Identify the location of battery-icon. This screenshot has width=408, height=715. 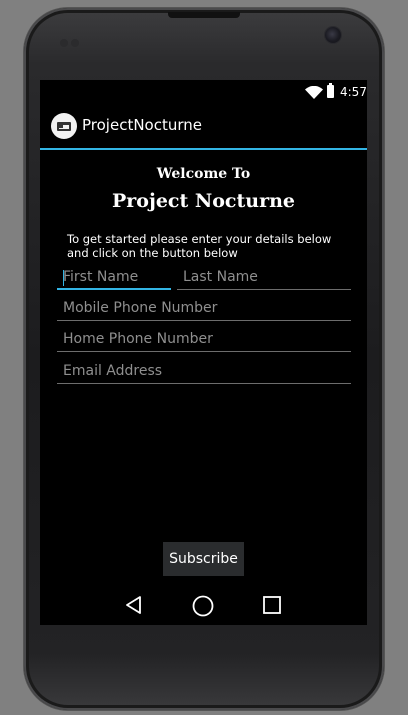
(330, 90).